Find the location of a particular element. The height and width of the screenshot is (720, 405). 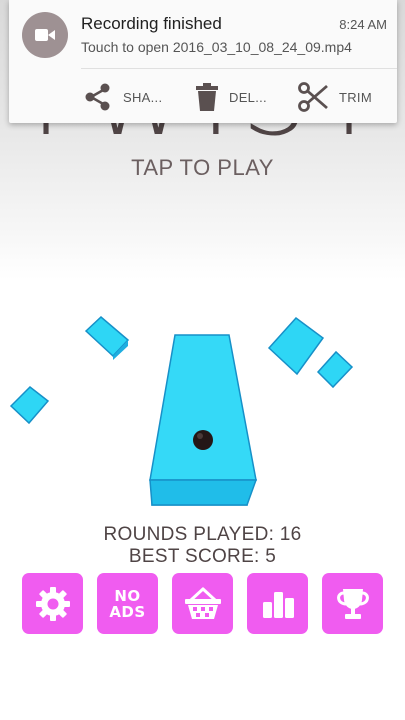

gear-icon is located at coordinates (52, 603).